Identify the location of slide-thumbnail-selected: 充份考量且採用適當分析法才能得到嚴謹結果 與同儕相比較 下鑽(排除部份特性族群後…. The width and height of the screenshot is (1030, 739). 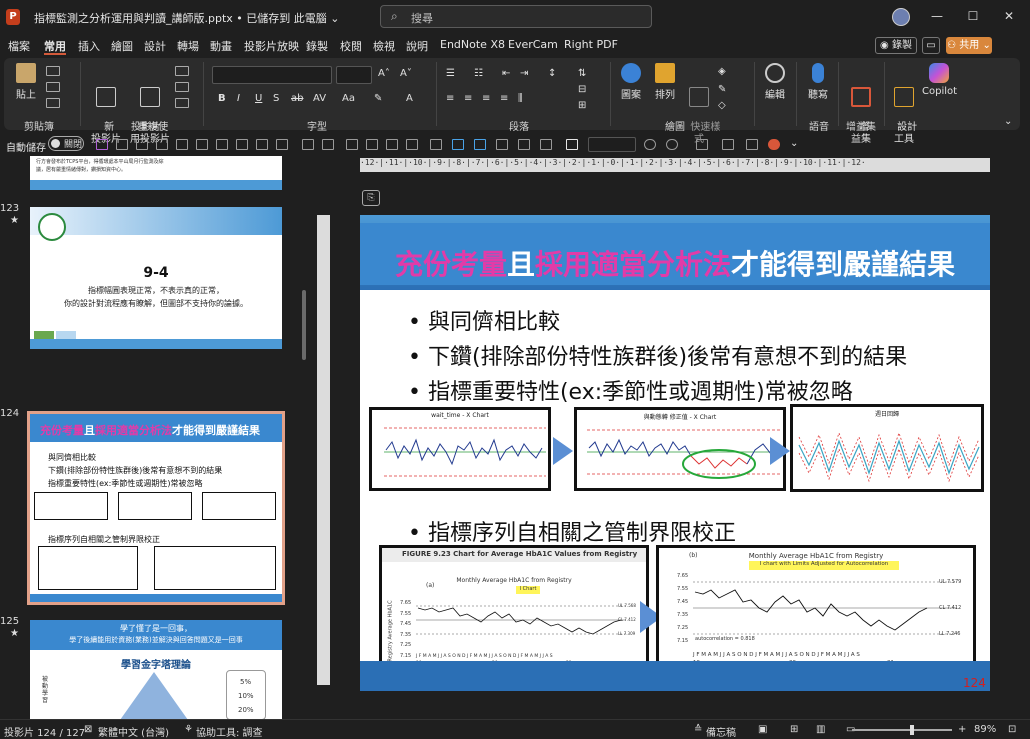
(156, 508).